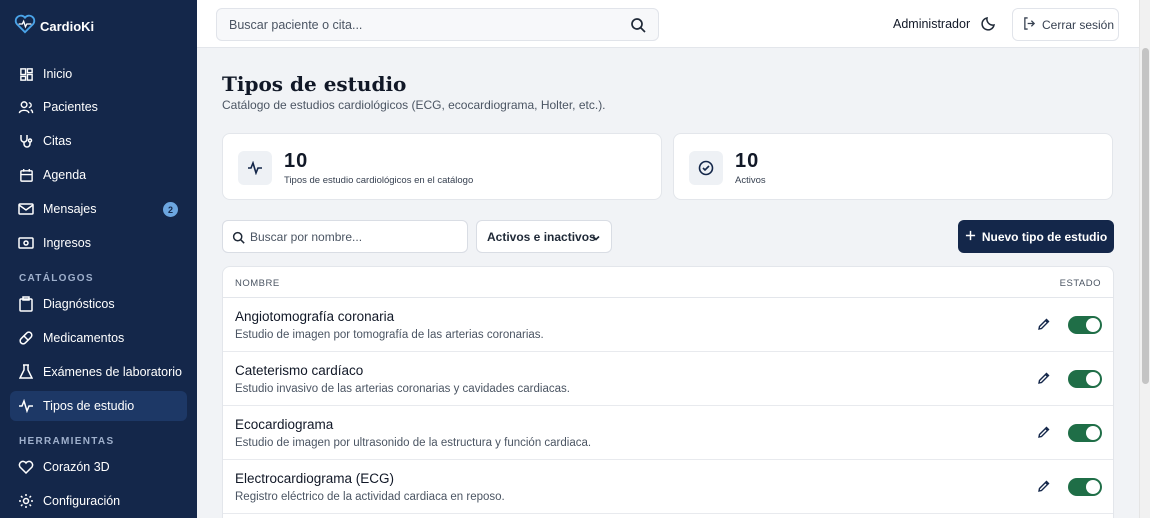 This screenshot has height=518, width=1150. I want to click on flask-icon, so click(26, 372).